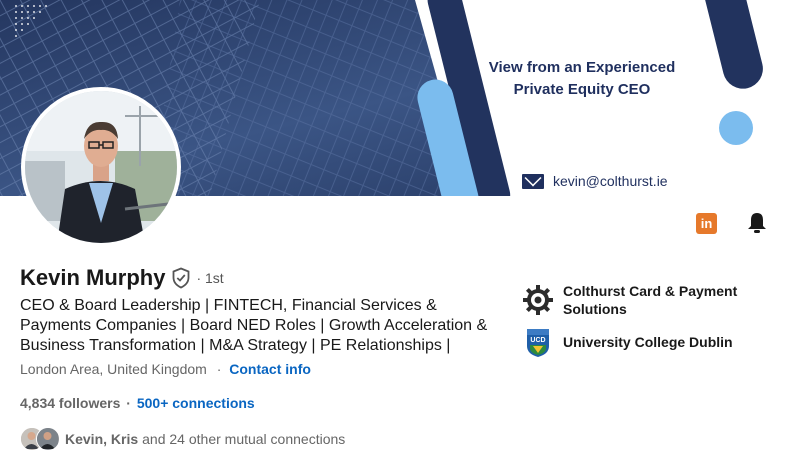 The height and width of the screenshot is (464, 786). I want to click on connection-degree: · 1st, so click(210, 278).